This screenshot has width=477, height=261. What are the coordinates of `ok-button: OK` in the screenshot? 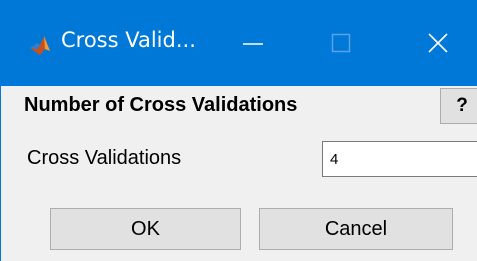 It's located at (145, 229).